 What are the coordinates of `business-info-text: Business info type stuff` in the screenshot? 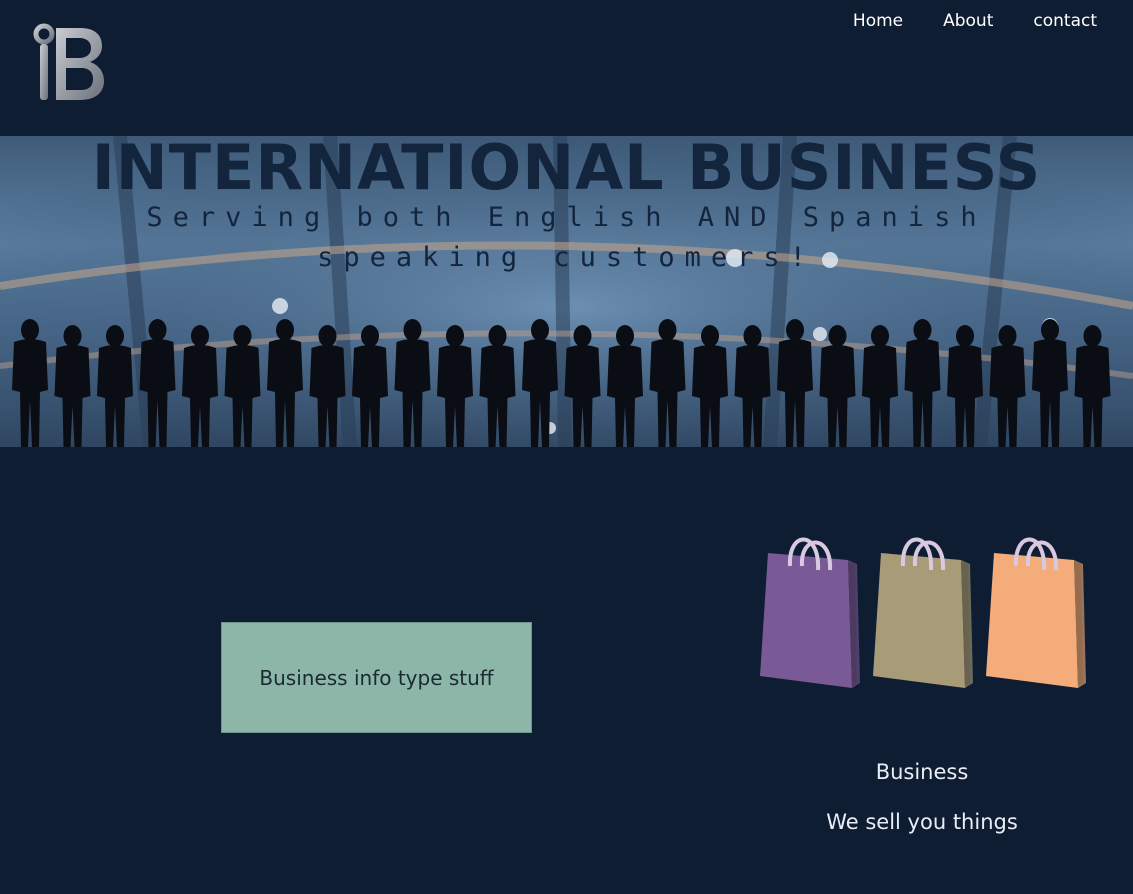 It's located at (376, 677).